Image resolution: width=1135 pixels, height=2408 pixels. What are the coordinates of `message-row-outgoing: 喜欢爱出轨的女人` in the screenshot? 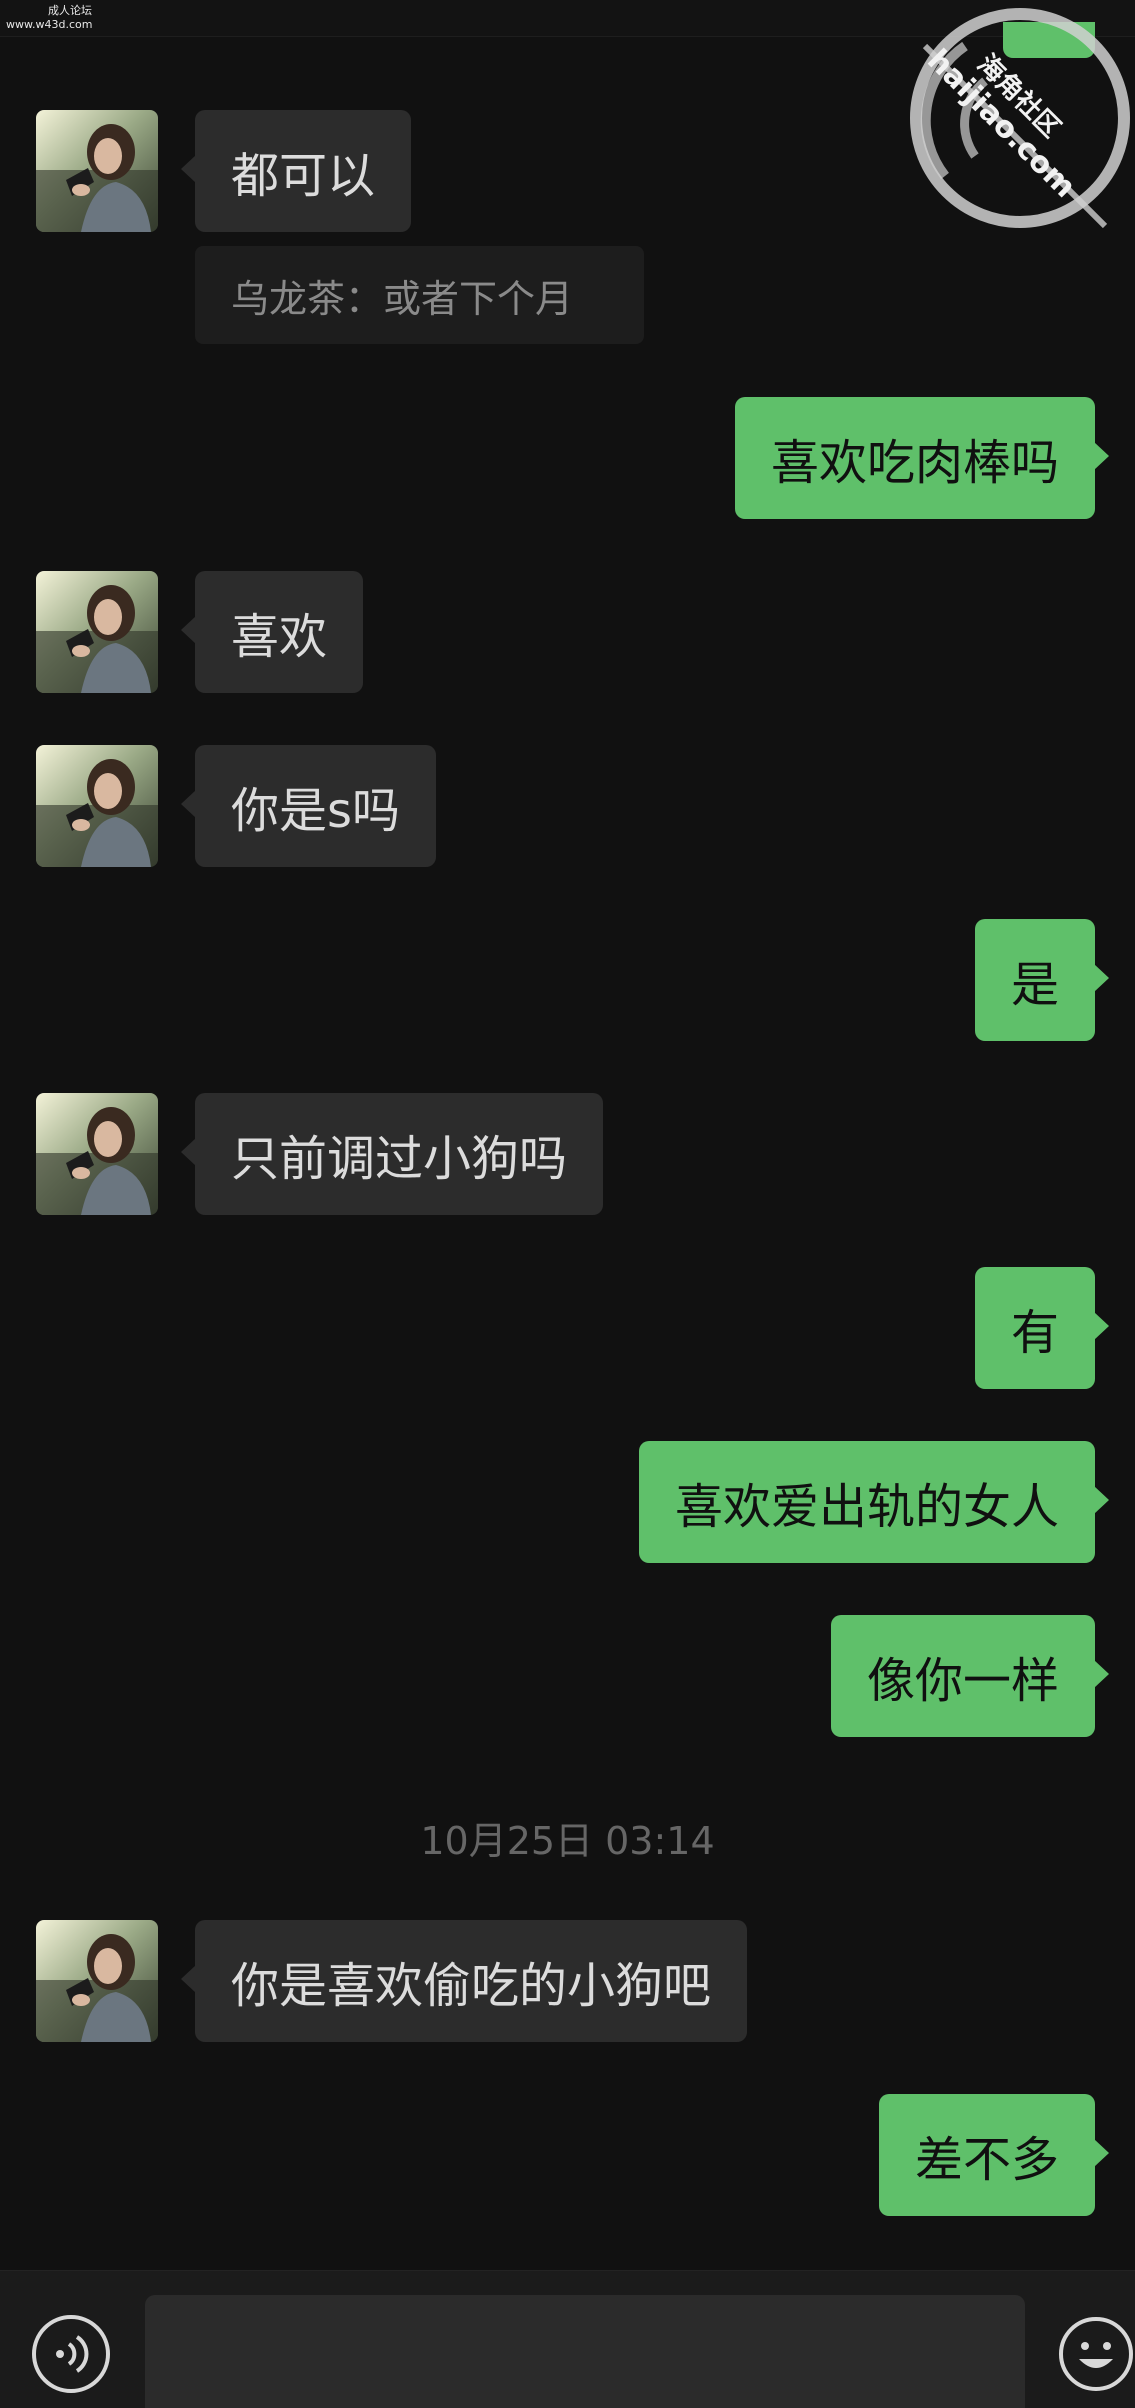 It's located at (567, 1502).